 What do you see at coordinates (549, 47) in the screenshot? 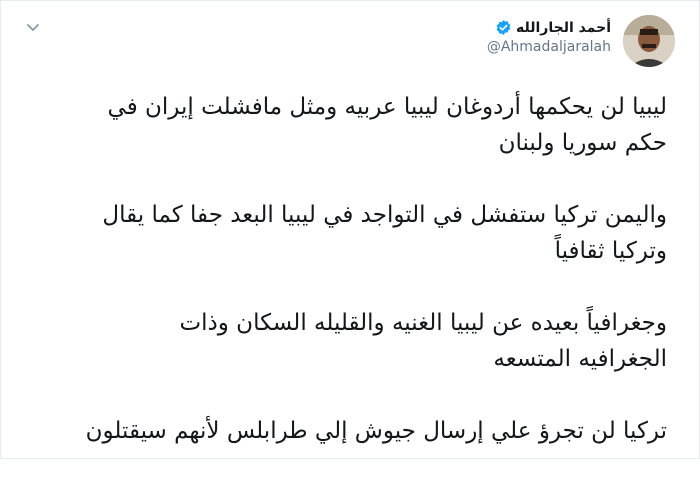
I see `author-handle: @Ahmadaljaralah` at bounding box center [549, 47].